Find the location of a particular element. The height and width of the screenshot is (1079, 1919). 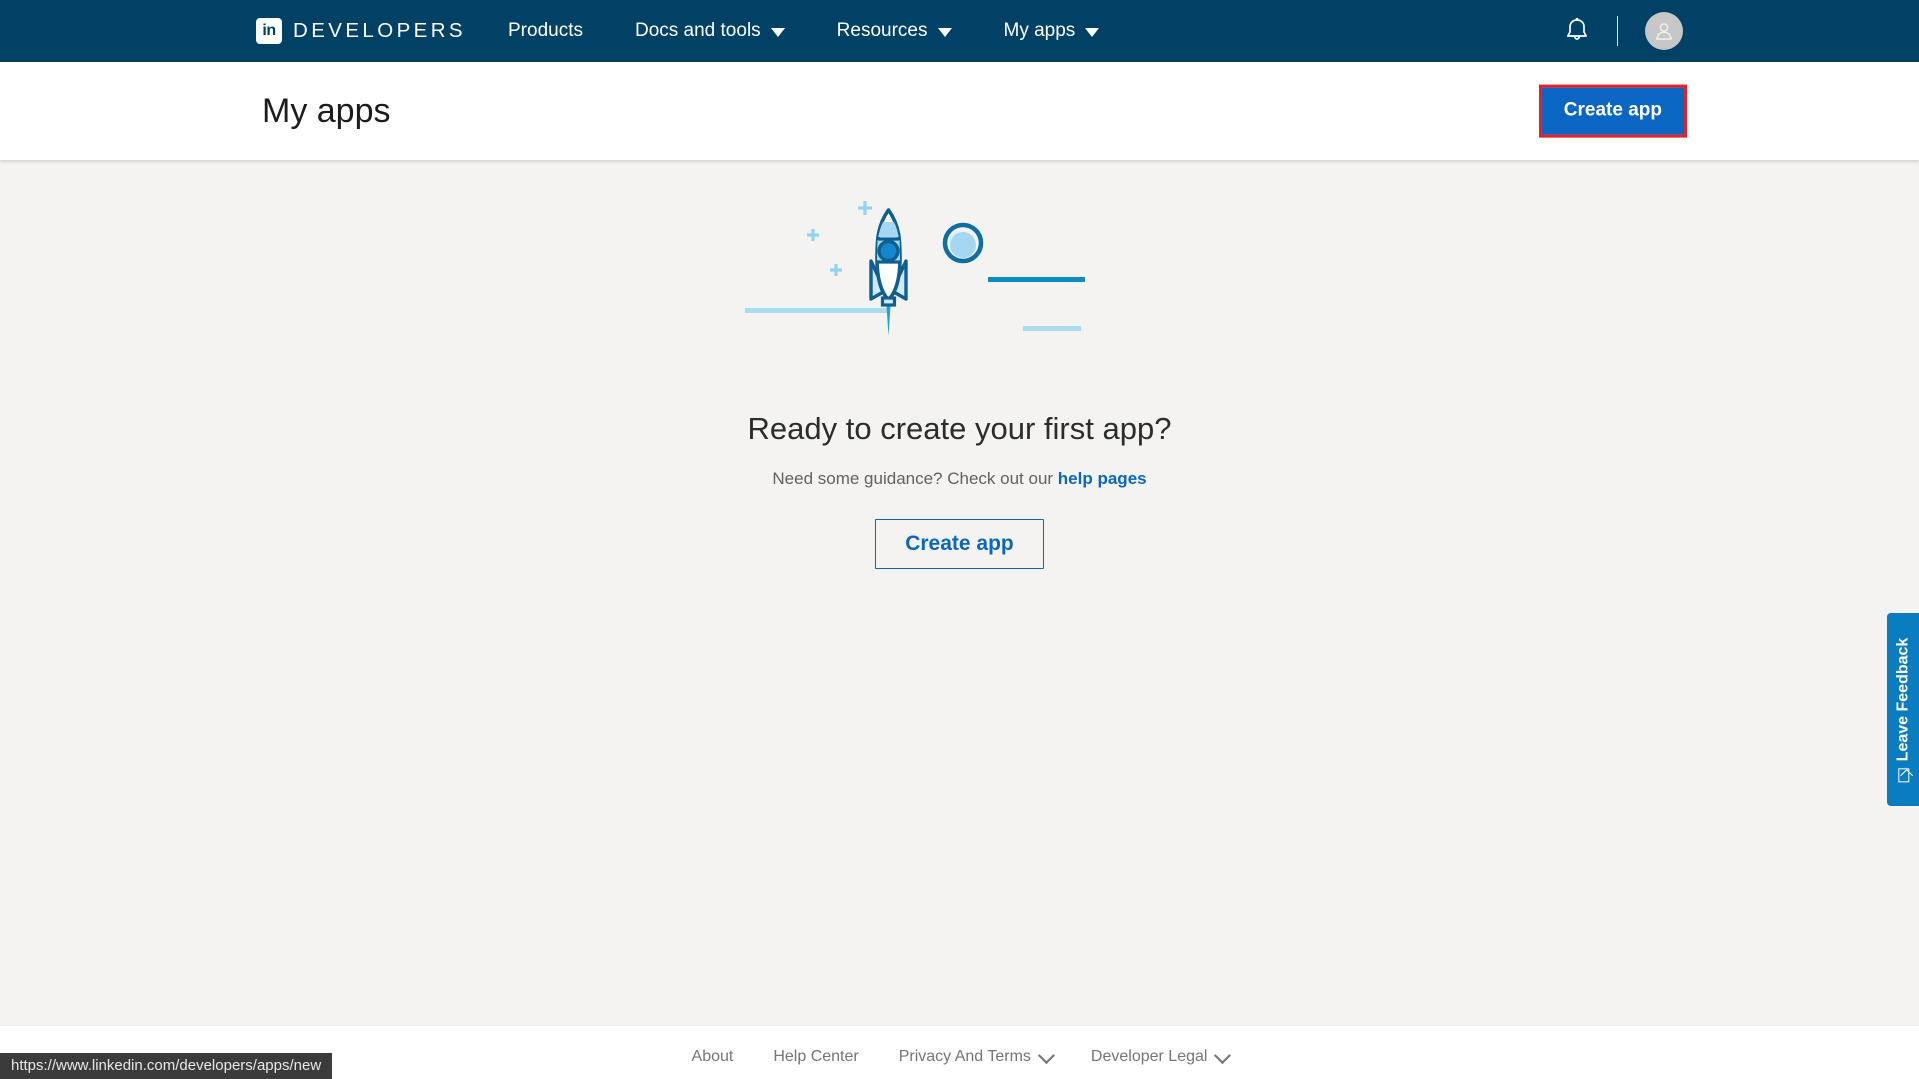

leave-feedback-tab: Leave Feedback is located at coordinates (1903, 709).